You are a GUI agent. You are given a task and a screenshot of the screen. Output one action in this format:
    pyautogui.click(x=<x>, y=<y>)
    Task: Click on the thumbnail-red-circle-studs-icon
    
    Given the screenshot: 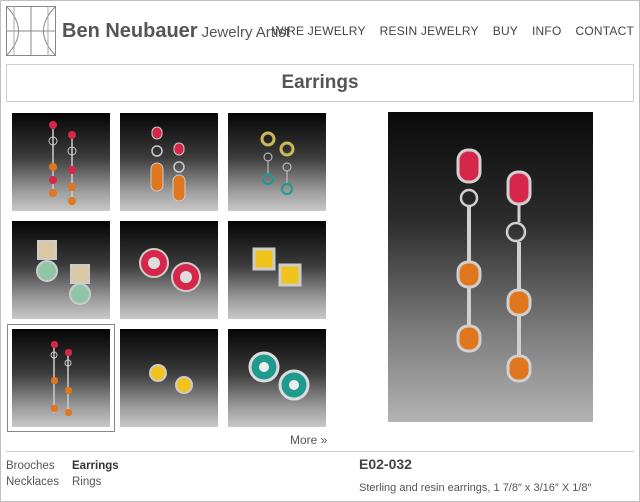 What is the action you would take?
    pyautogui.click(x=169, y=270)
    